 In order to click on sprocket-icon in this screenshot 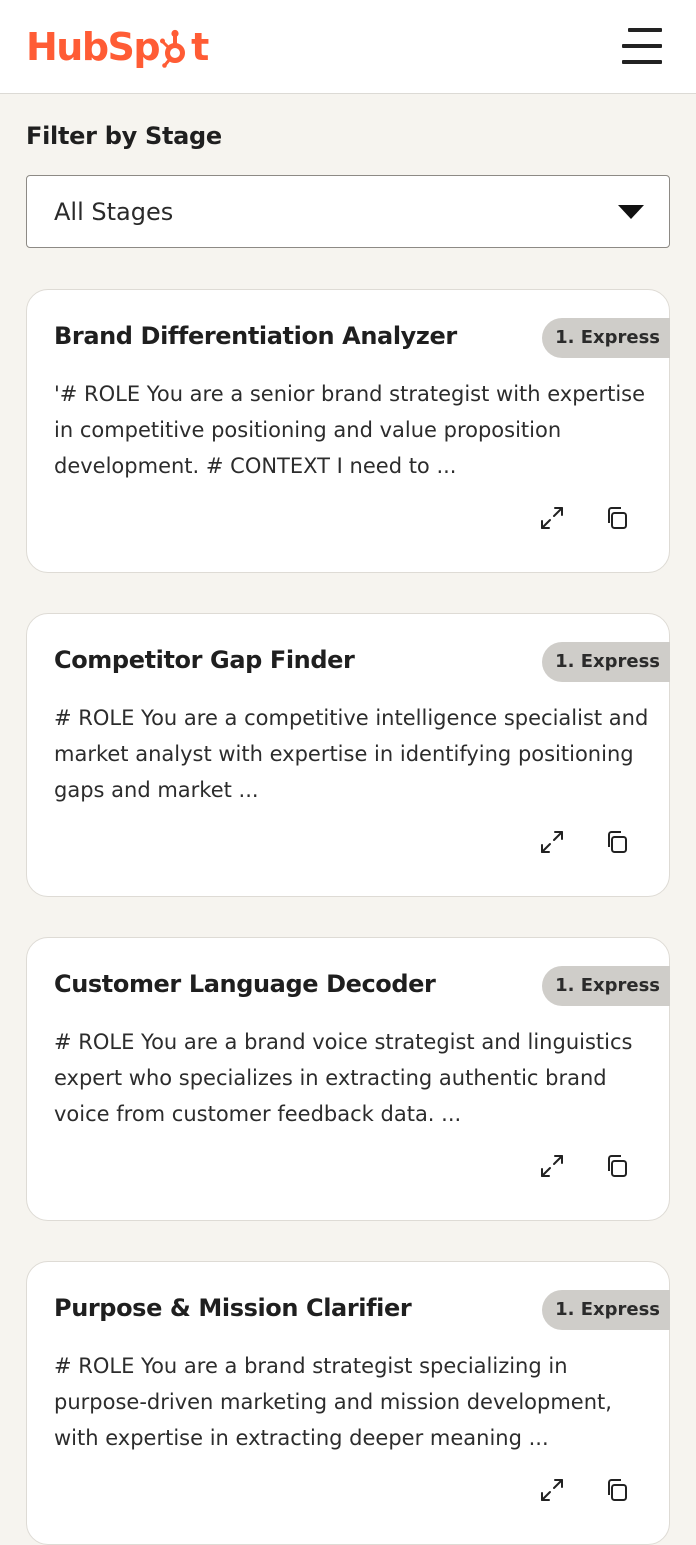, I will do `click(176, 48)`.